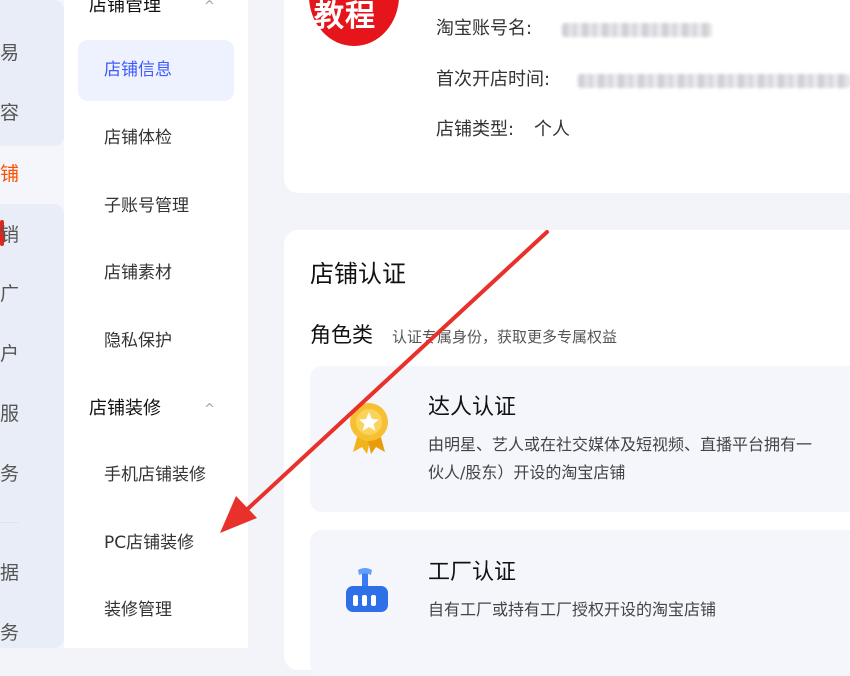 The height and width of the screenshot is (676, 850). Describe the element at coordinates (472, 407) in the screenshot. I see `talent-cert-title: 达人认证` at that location.